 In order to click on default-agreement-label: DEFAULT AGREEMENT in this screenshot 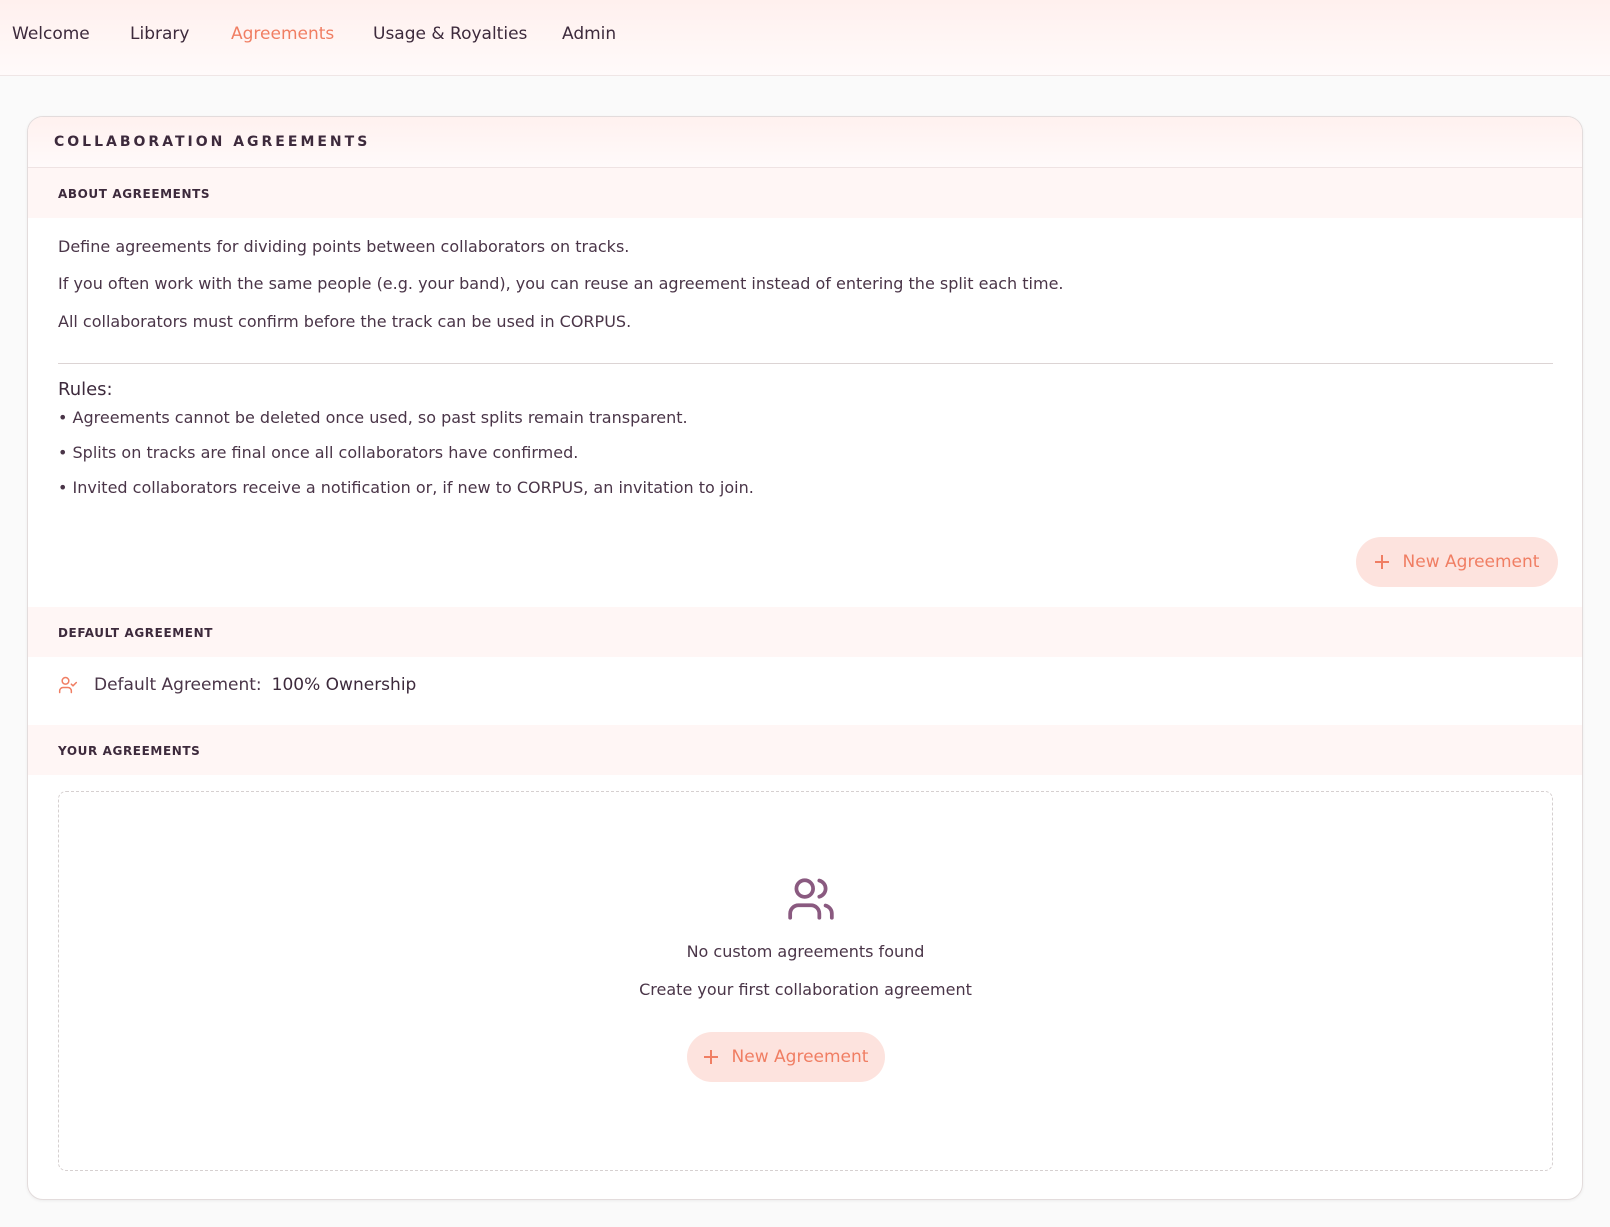, I will do `click(136, 633)`.